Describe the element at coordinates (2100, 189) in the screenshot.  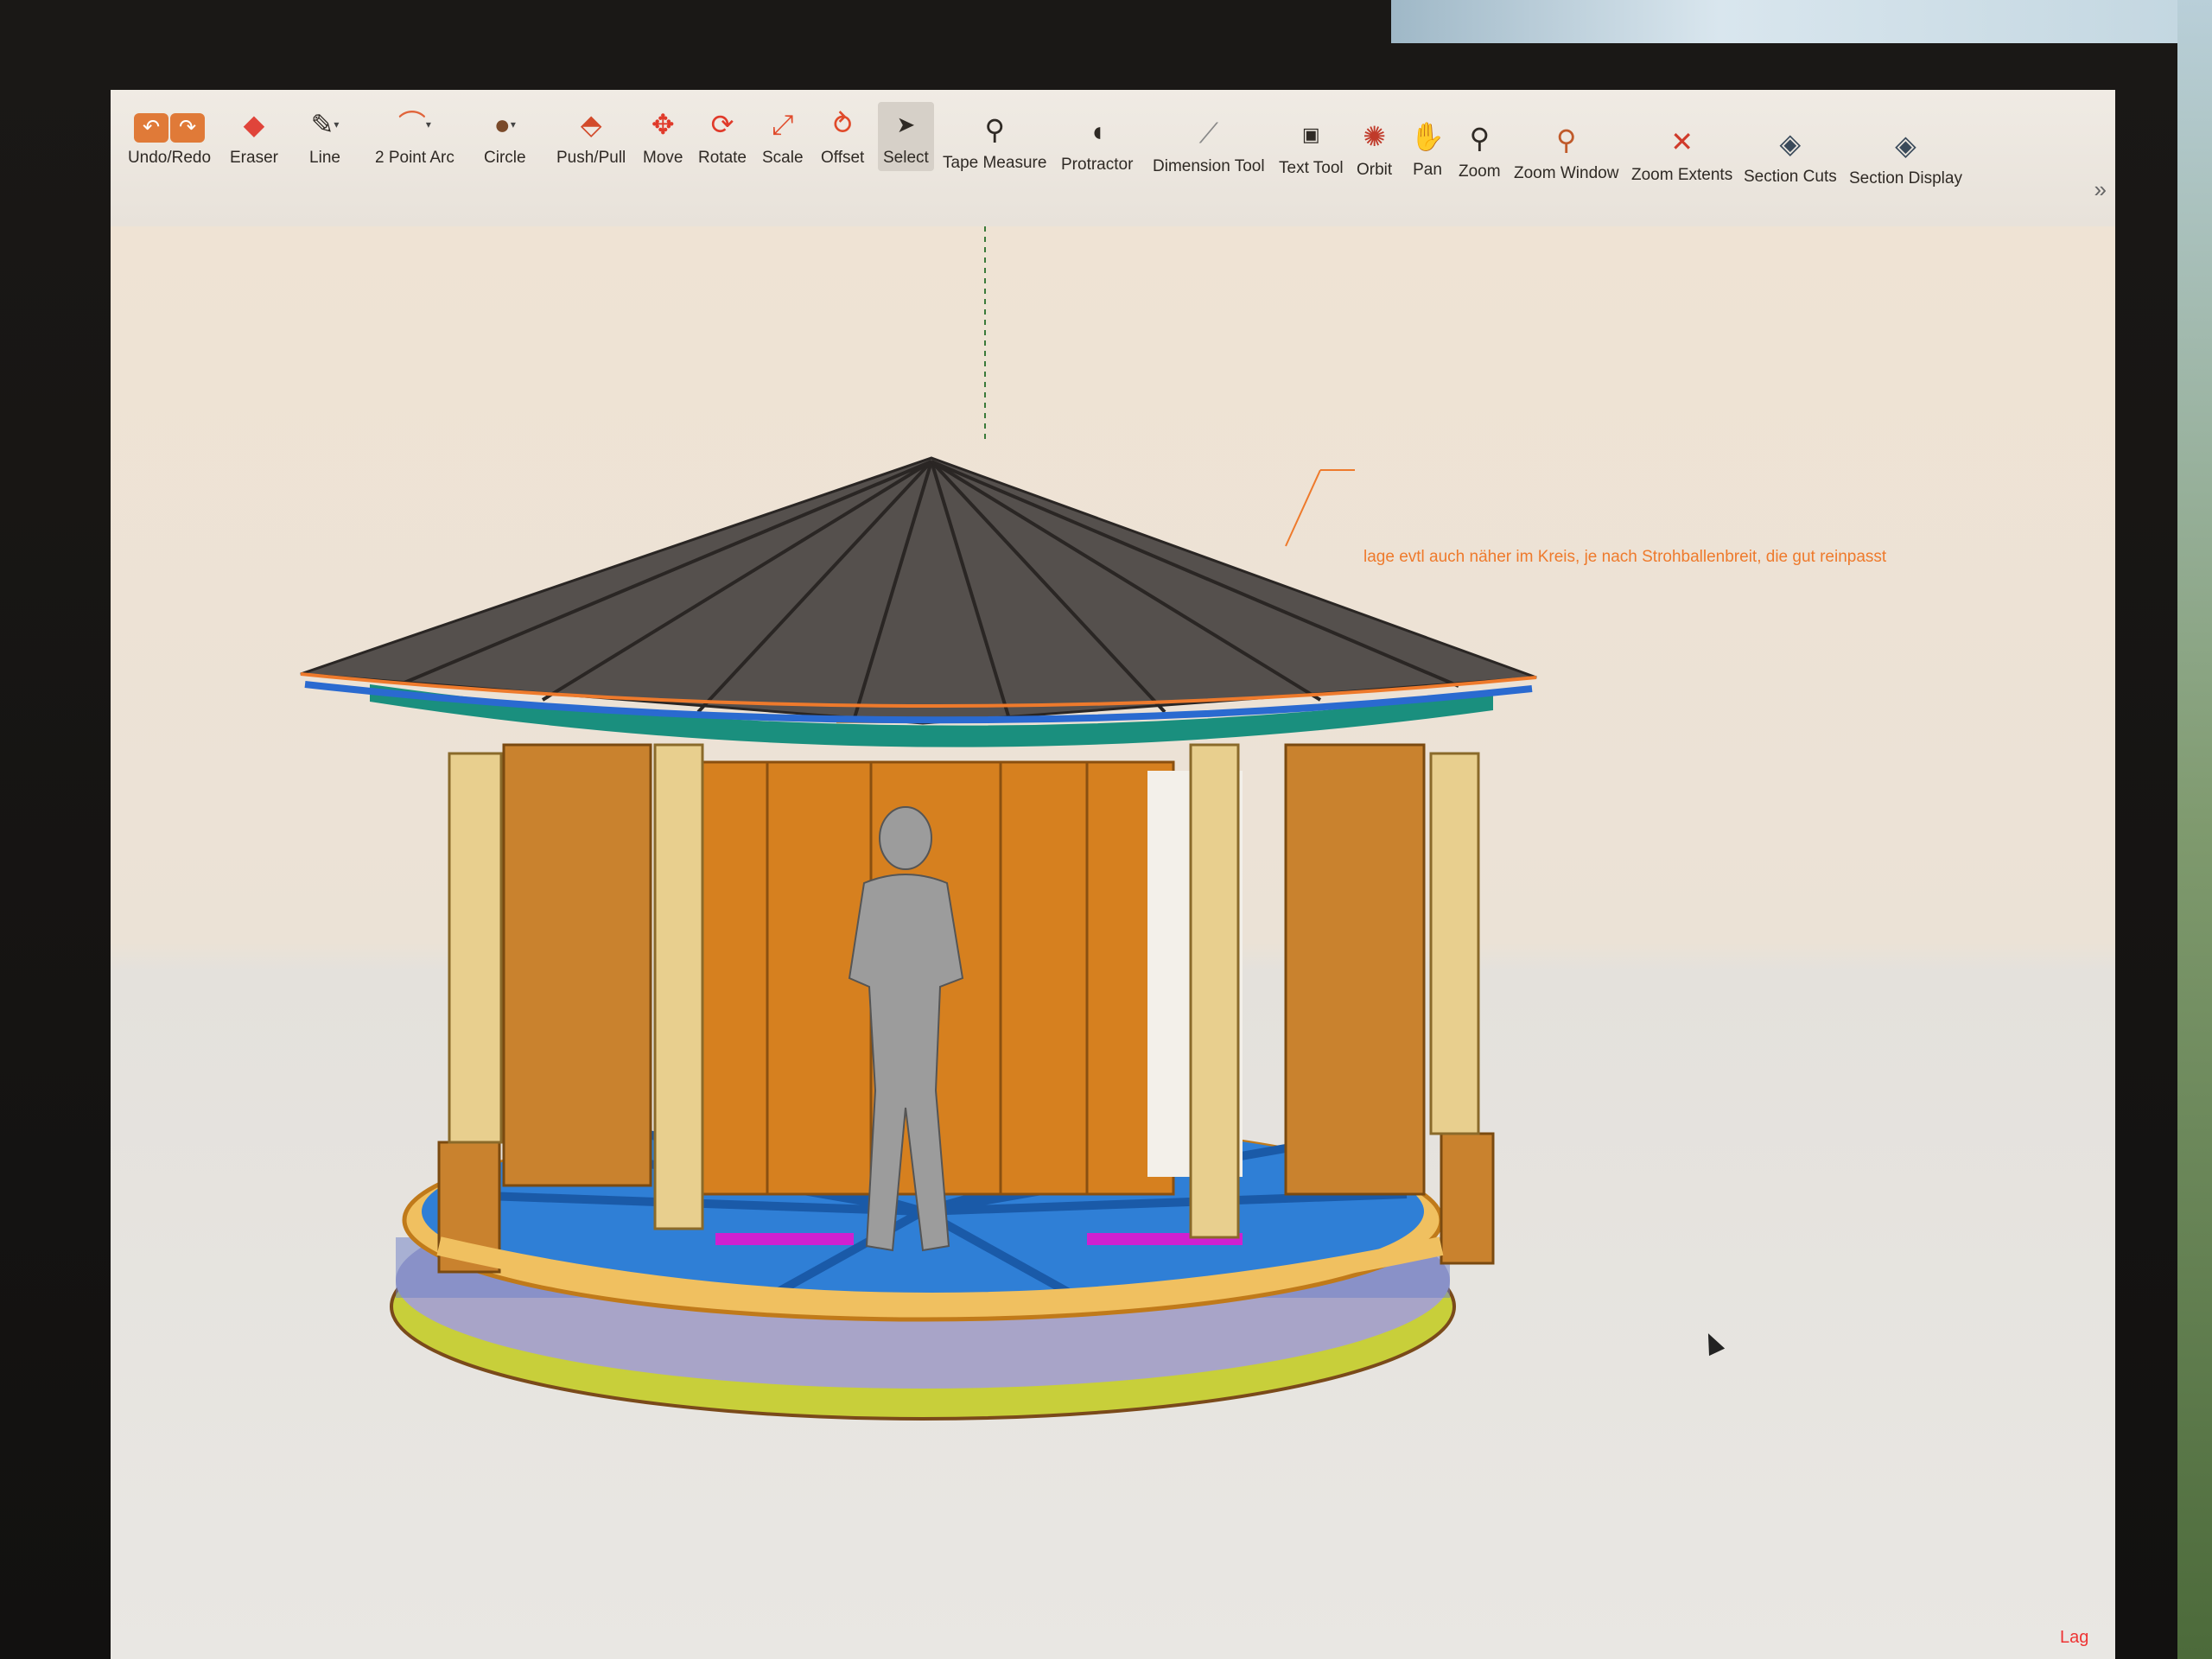
I see `toolbar-overflow-button: »` at that location.